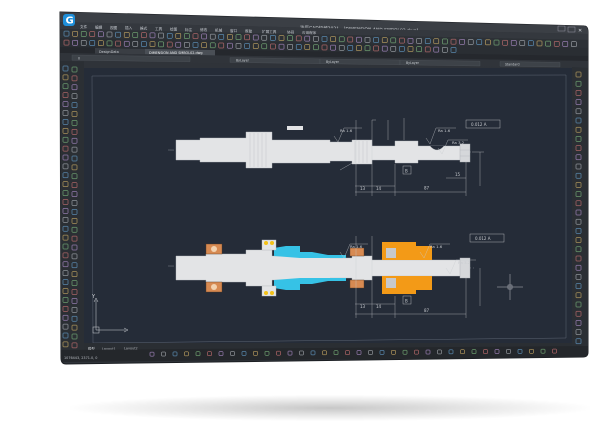  I want to click on datum-label-bottom: B, so click(406, 301).